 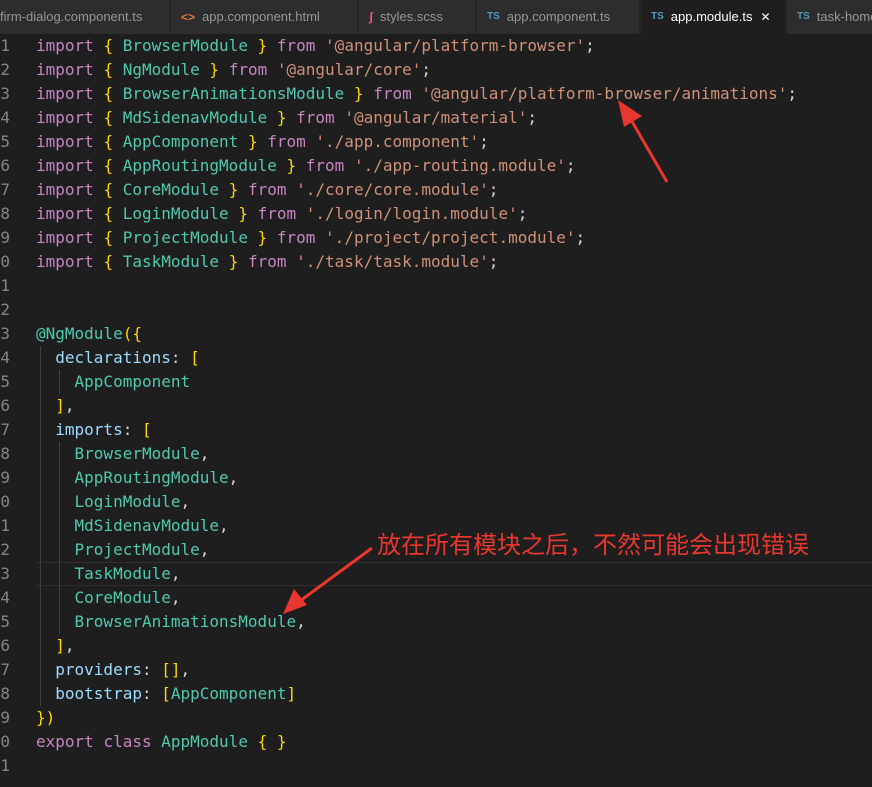 What do you see at coordinates (643, 141) in the screenshot?
I see `arrow-to-animations-import` at bounding box center [643, 141].